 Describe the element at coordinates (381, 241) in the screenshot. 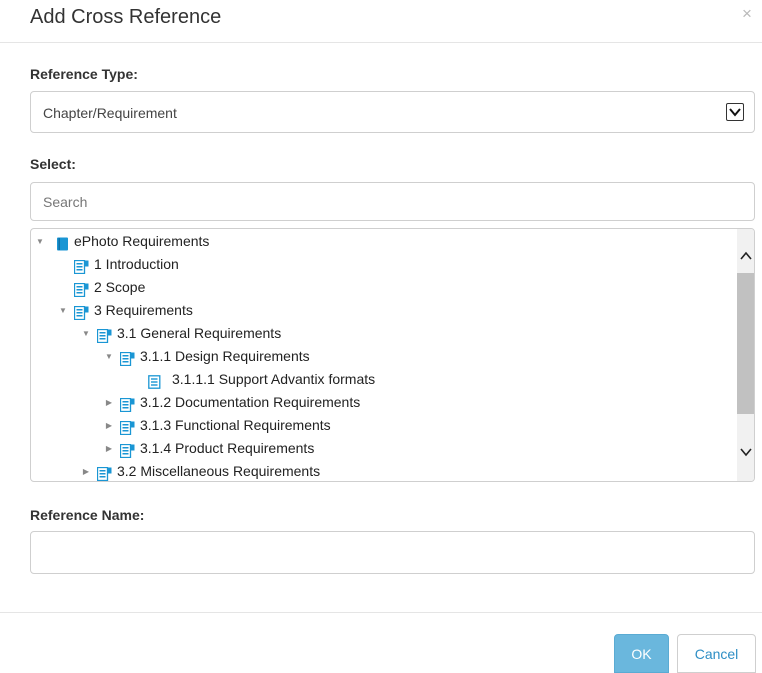

I see `tree-node: ▼ ePhoto Requirements` at that location.